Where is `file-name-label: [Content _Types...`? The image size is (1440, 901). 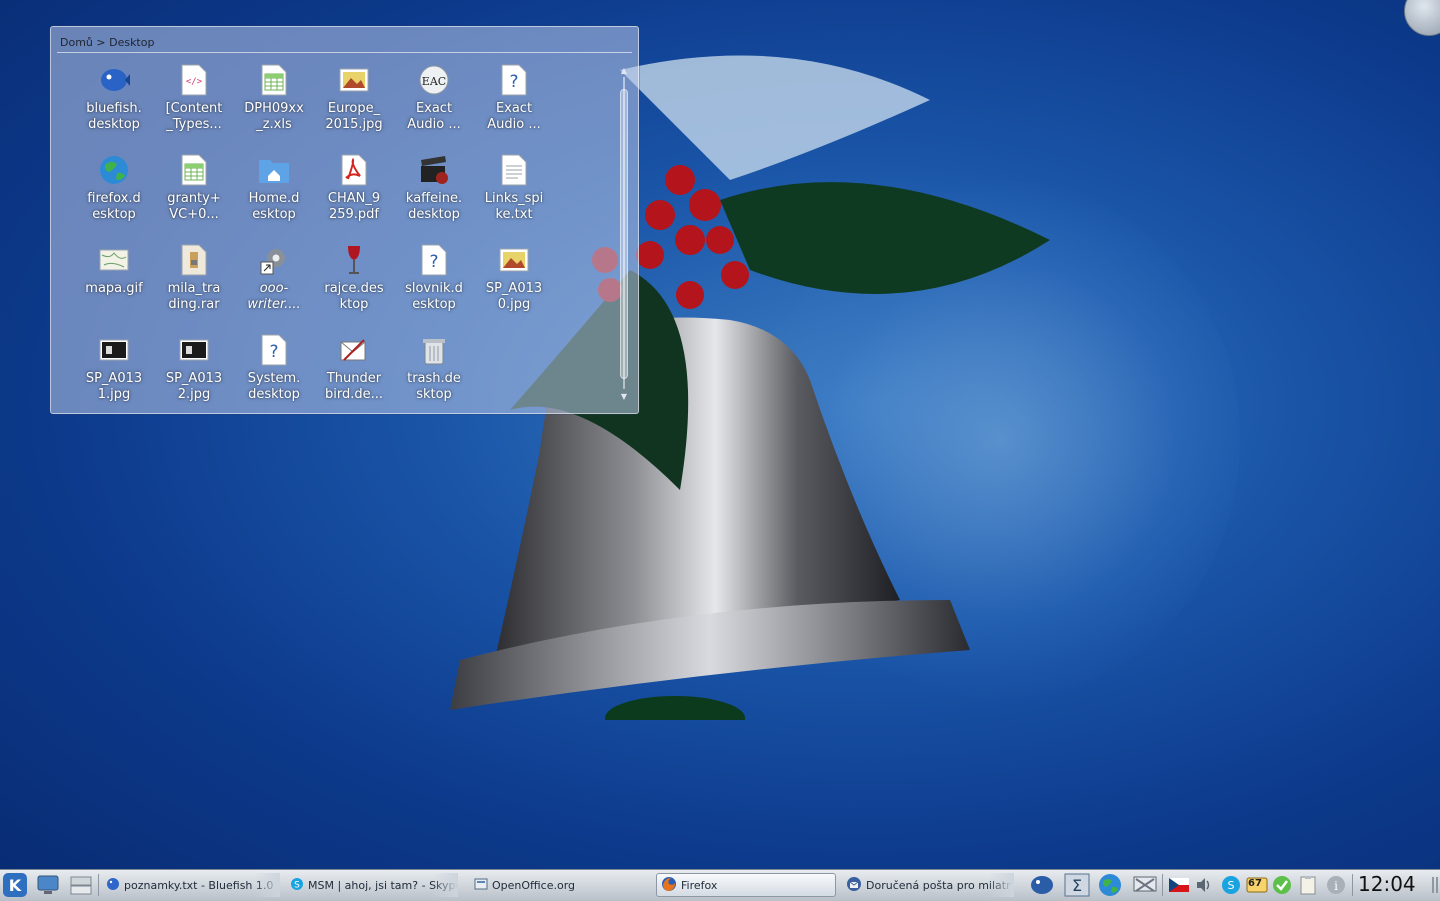 file-name-label: [Content _Types... is located at coordinates (194, 116).